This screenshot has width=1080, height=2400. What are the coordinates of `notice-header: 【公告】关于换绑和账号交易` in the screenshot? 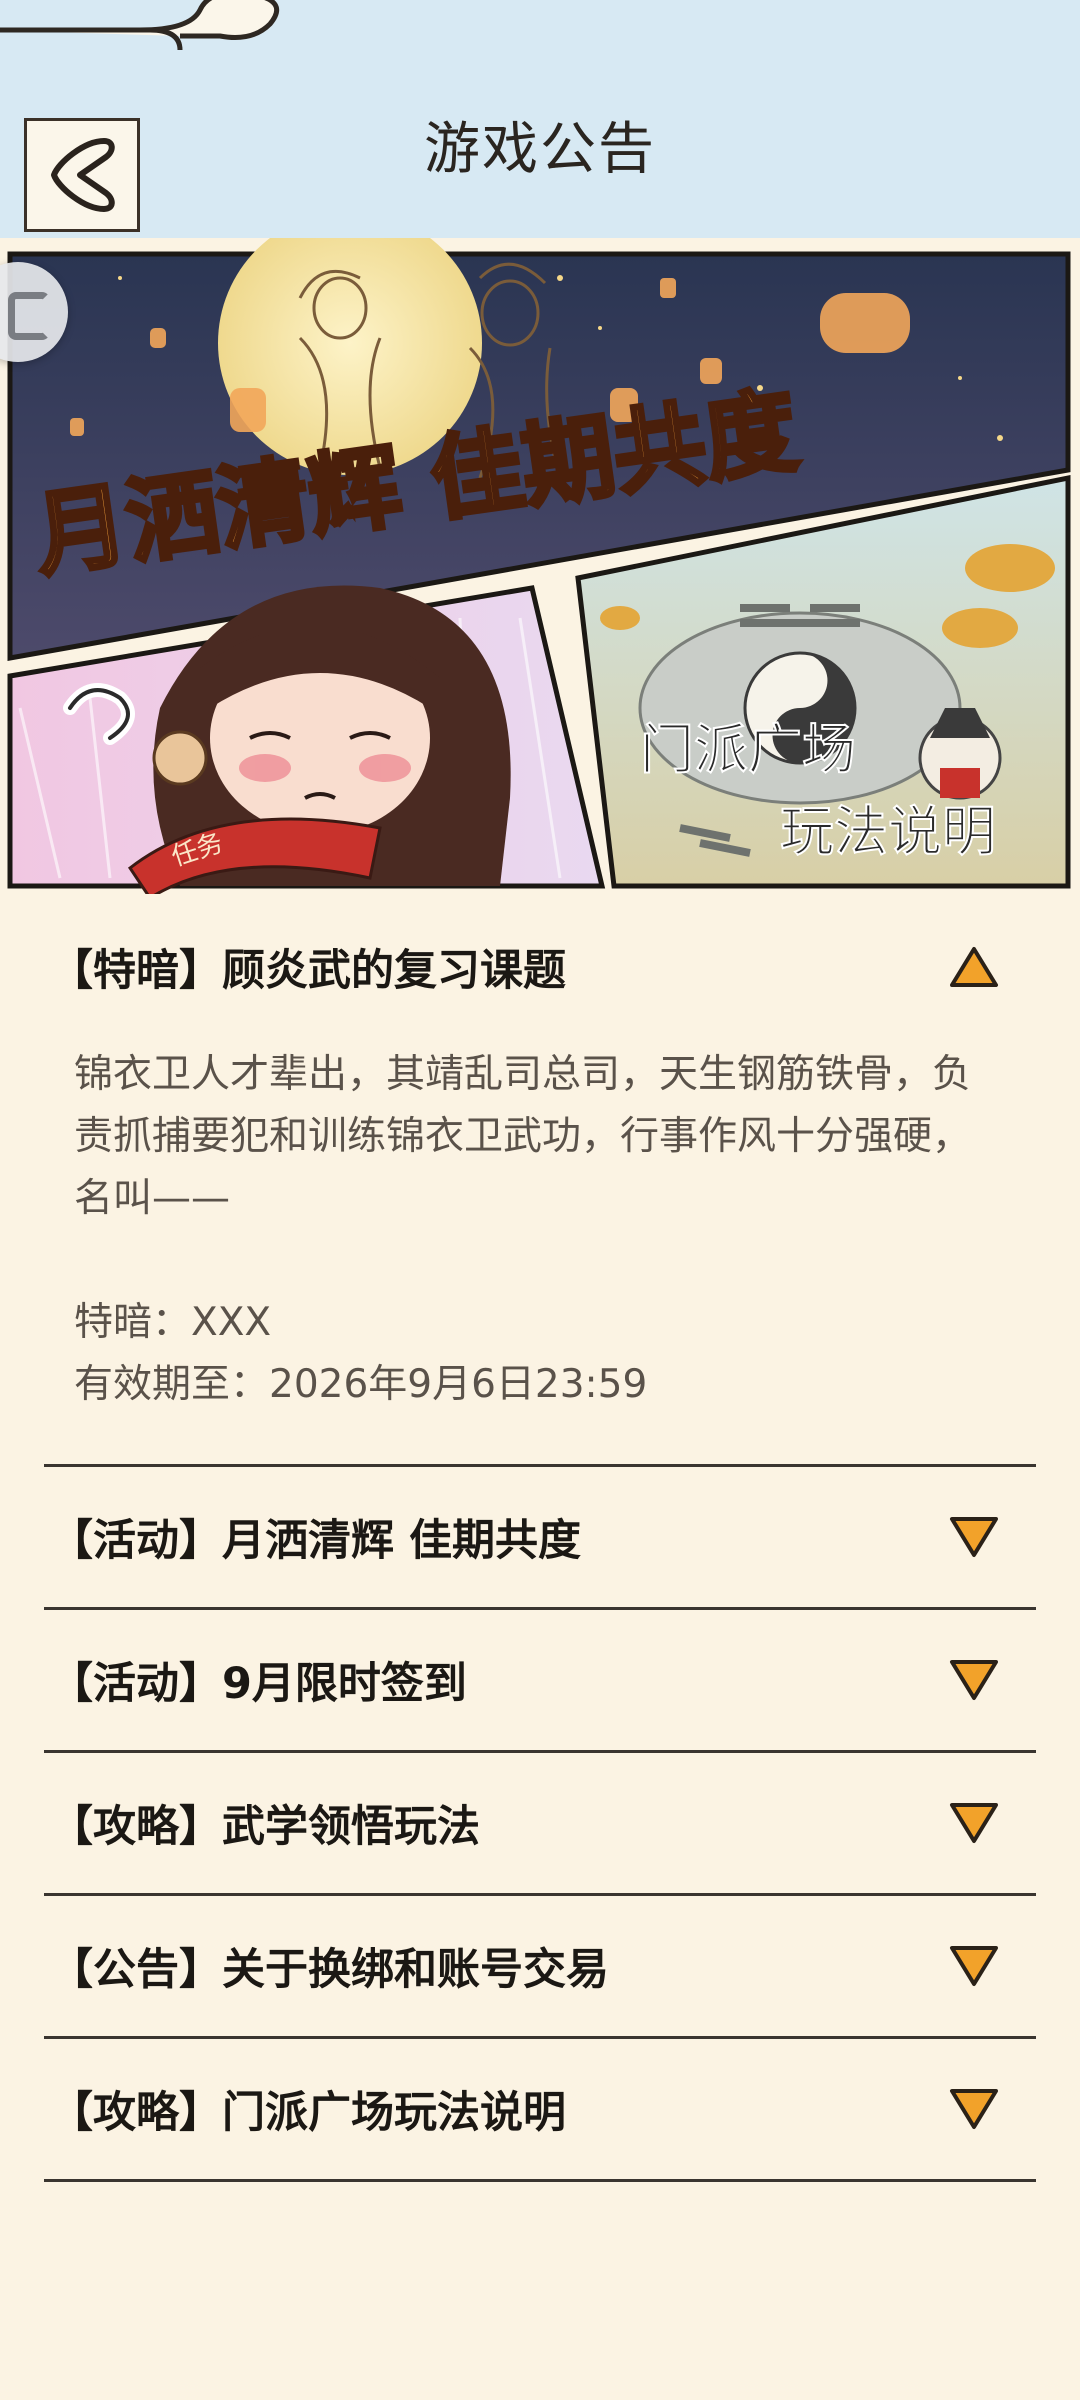 It's located at (540, 1966).